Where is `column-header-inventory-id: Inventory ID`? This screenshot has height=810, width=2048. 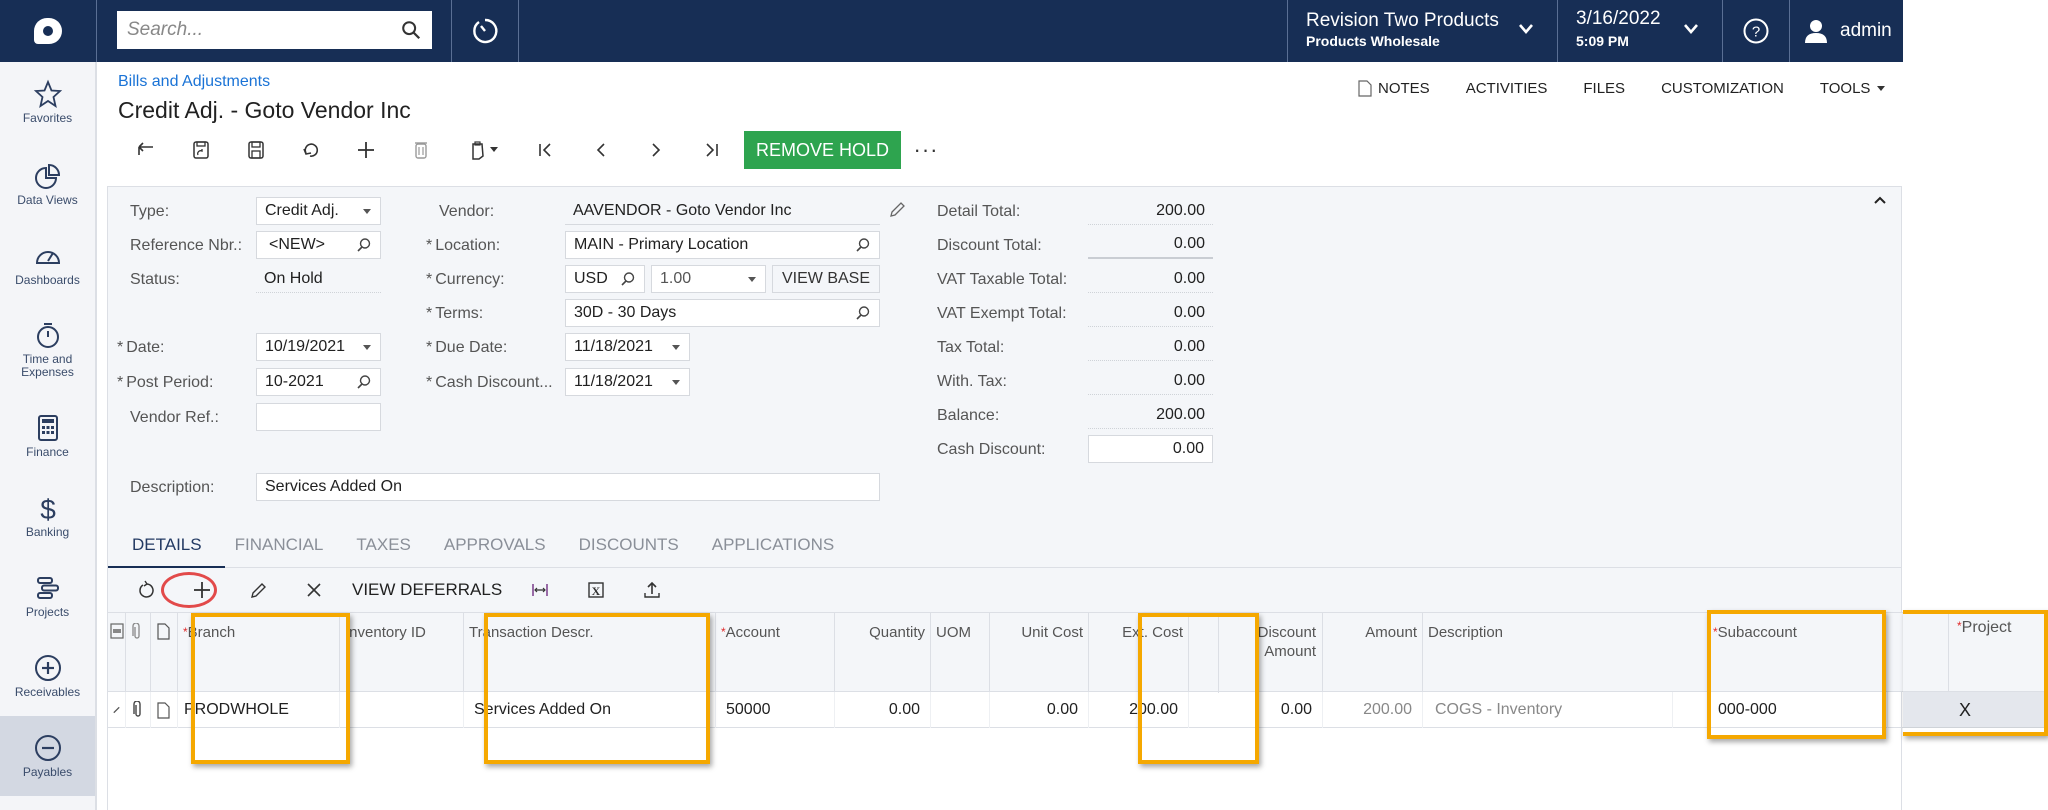
column-header-inventory-id: Inventory ID is located at coordinates (402, 653).